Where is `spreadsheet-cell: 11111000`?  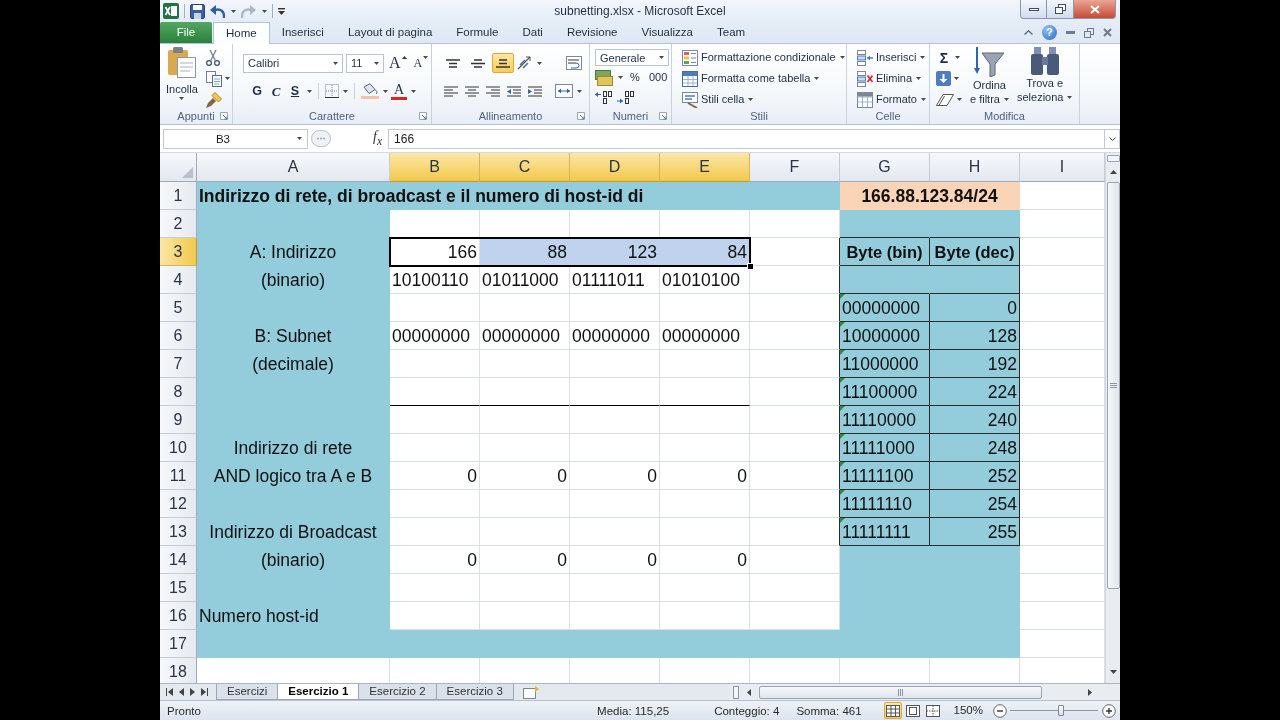 spreadsheet-cell: 11111000 is located at coordinates (885, 448).